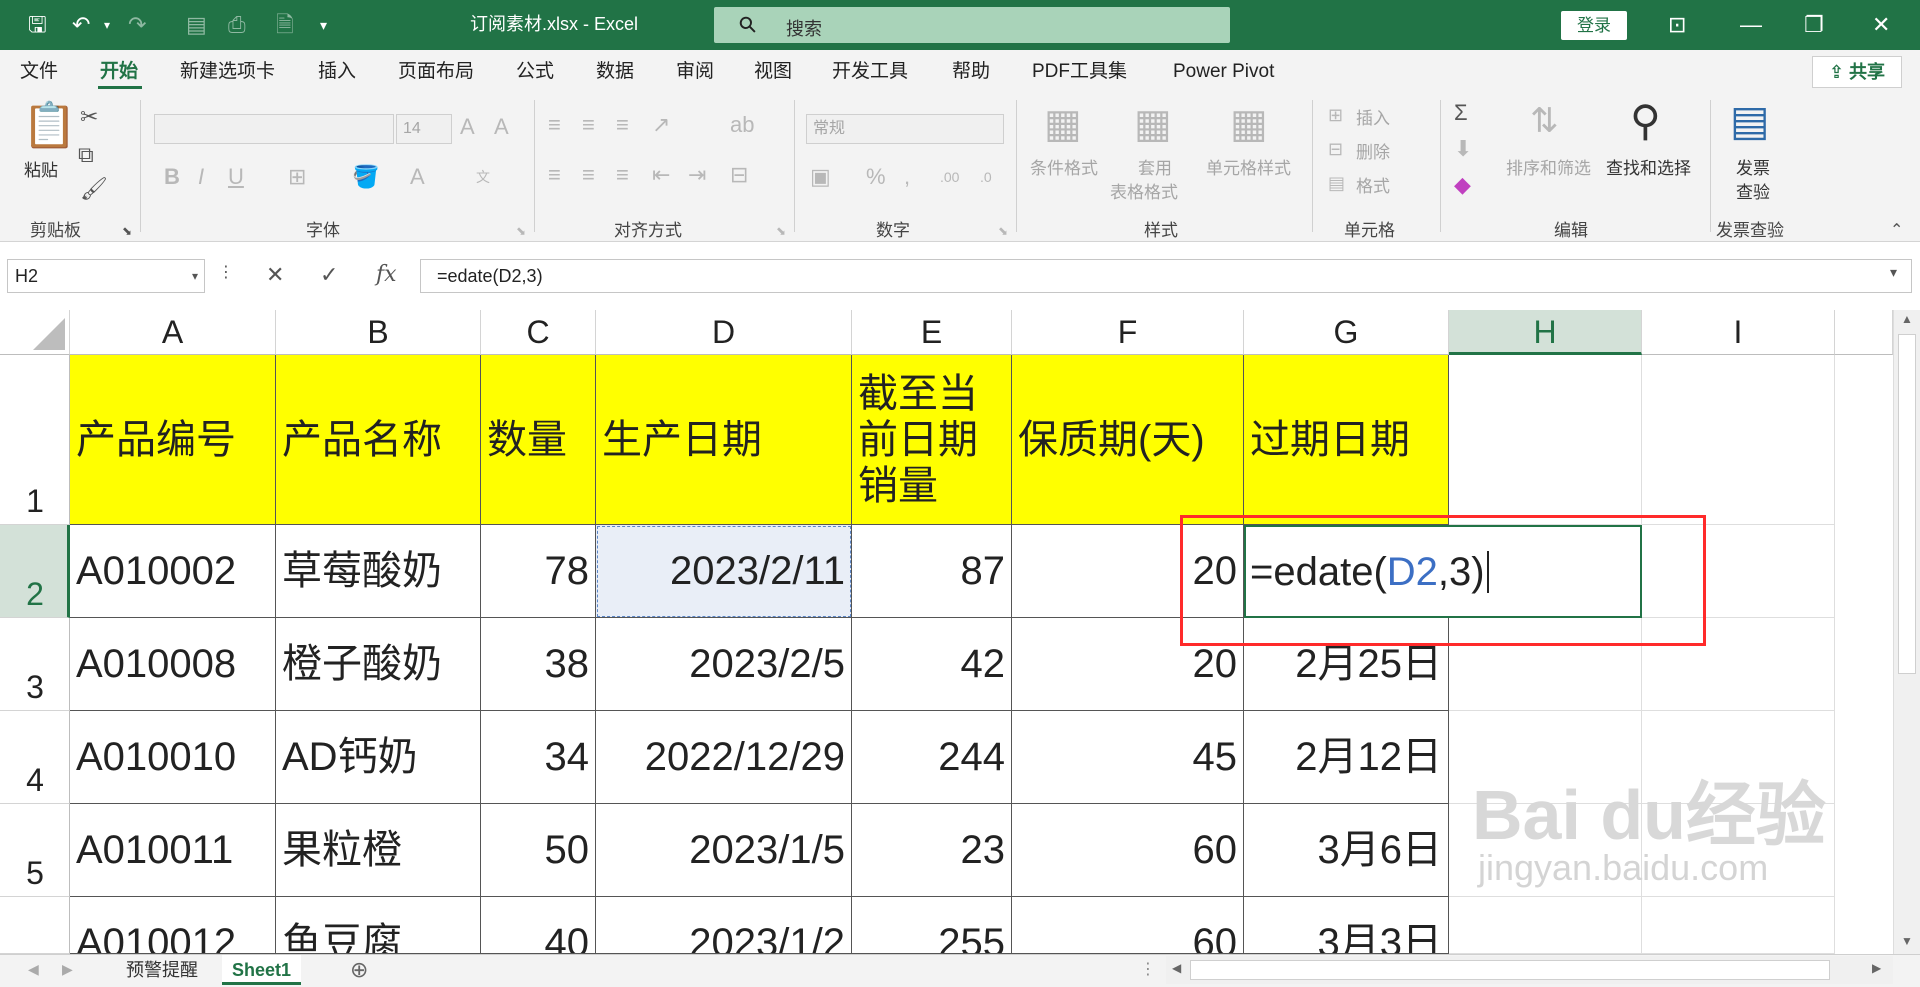 This screenshot has height=987, width=1920. I want to click on sheet-tab-sheet1: Sheet1, so click(262, 970).